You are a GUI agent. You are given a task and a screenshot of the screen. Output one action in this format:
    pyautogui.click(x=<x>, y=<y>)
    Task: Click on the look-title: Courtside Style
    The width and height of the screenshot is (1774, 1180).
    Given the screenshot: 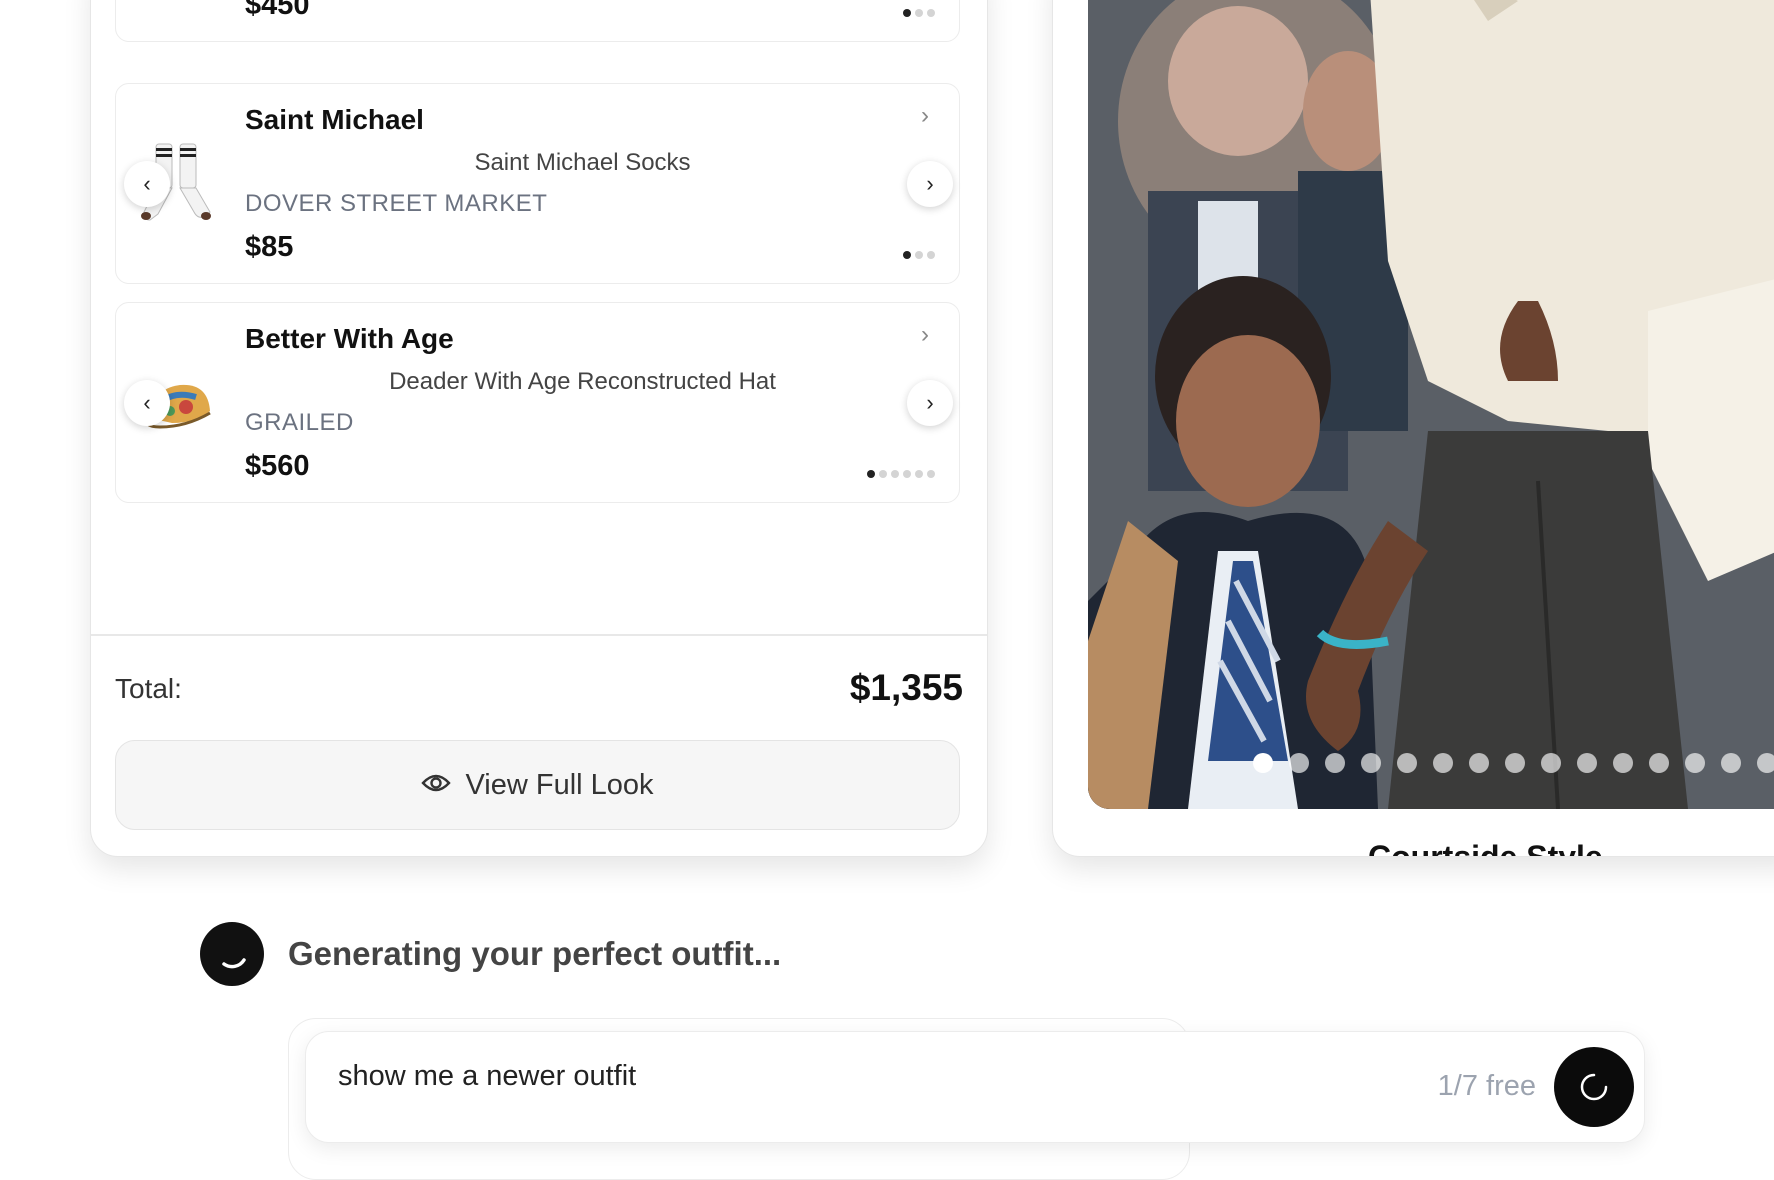 What is the action you would take?
    pyautogui.click(x=1485, y=848)
    